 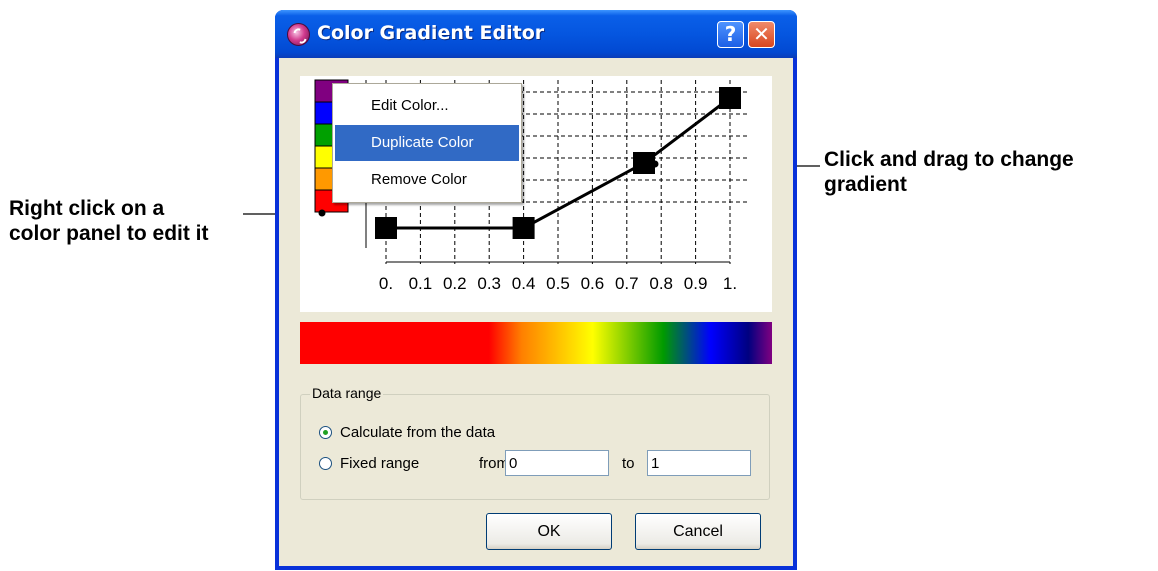 What do you see at coordinates (761, 34) in the screenshot?
I see `close-button: ✕` at bounding box center [761, 34].